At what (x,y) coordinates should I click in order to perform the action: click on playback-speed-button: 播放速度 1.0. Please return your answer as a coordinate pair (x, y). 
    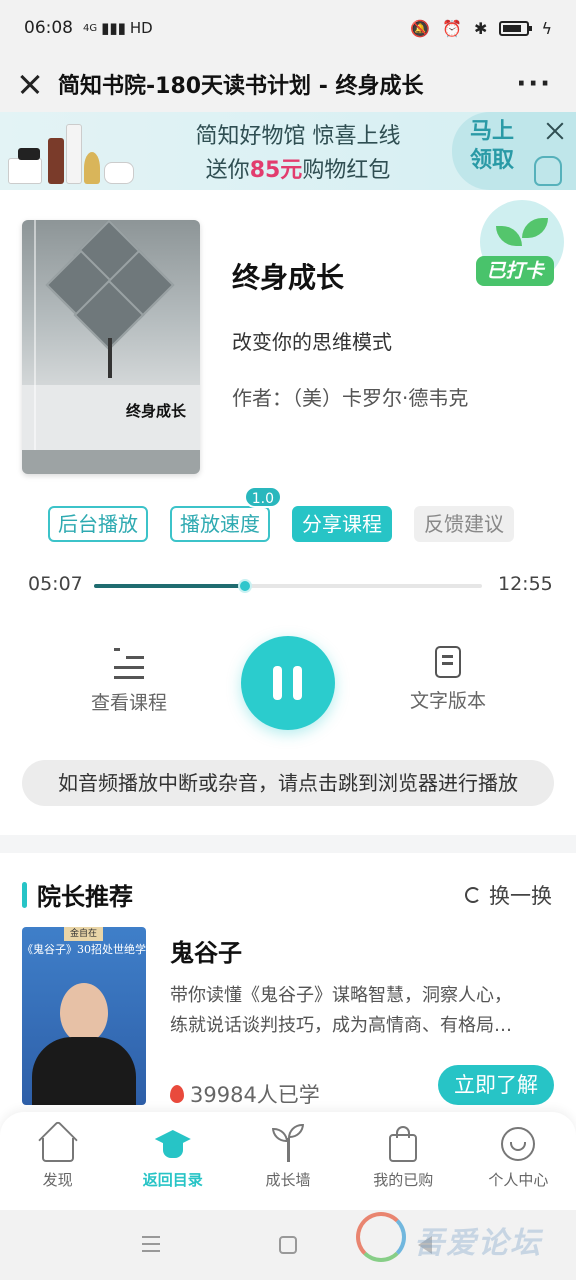
    Looking at the image, I should click on (226, 514).